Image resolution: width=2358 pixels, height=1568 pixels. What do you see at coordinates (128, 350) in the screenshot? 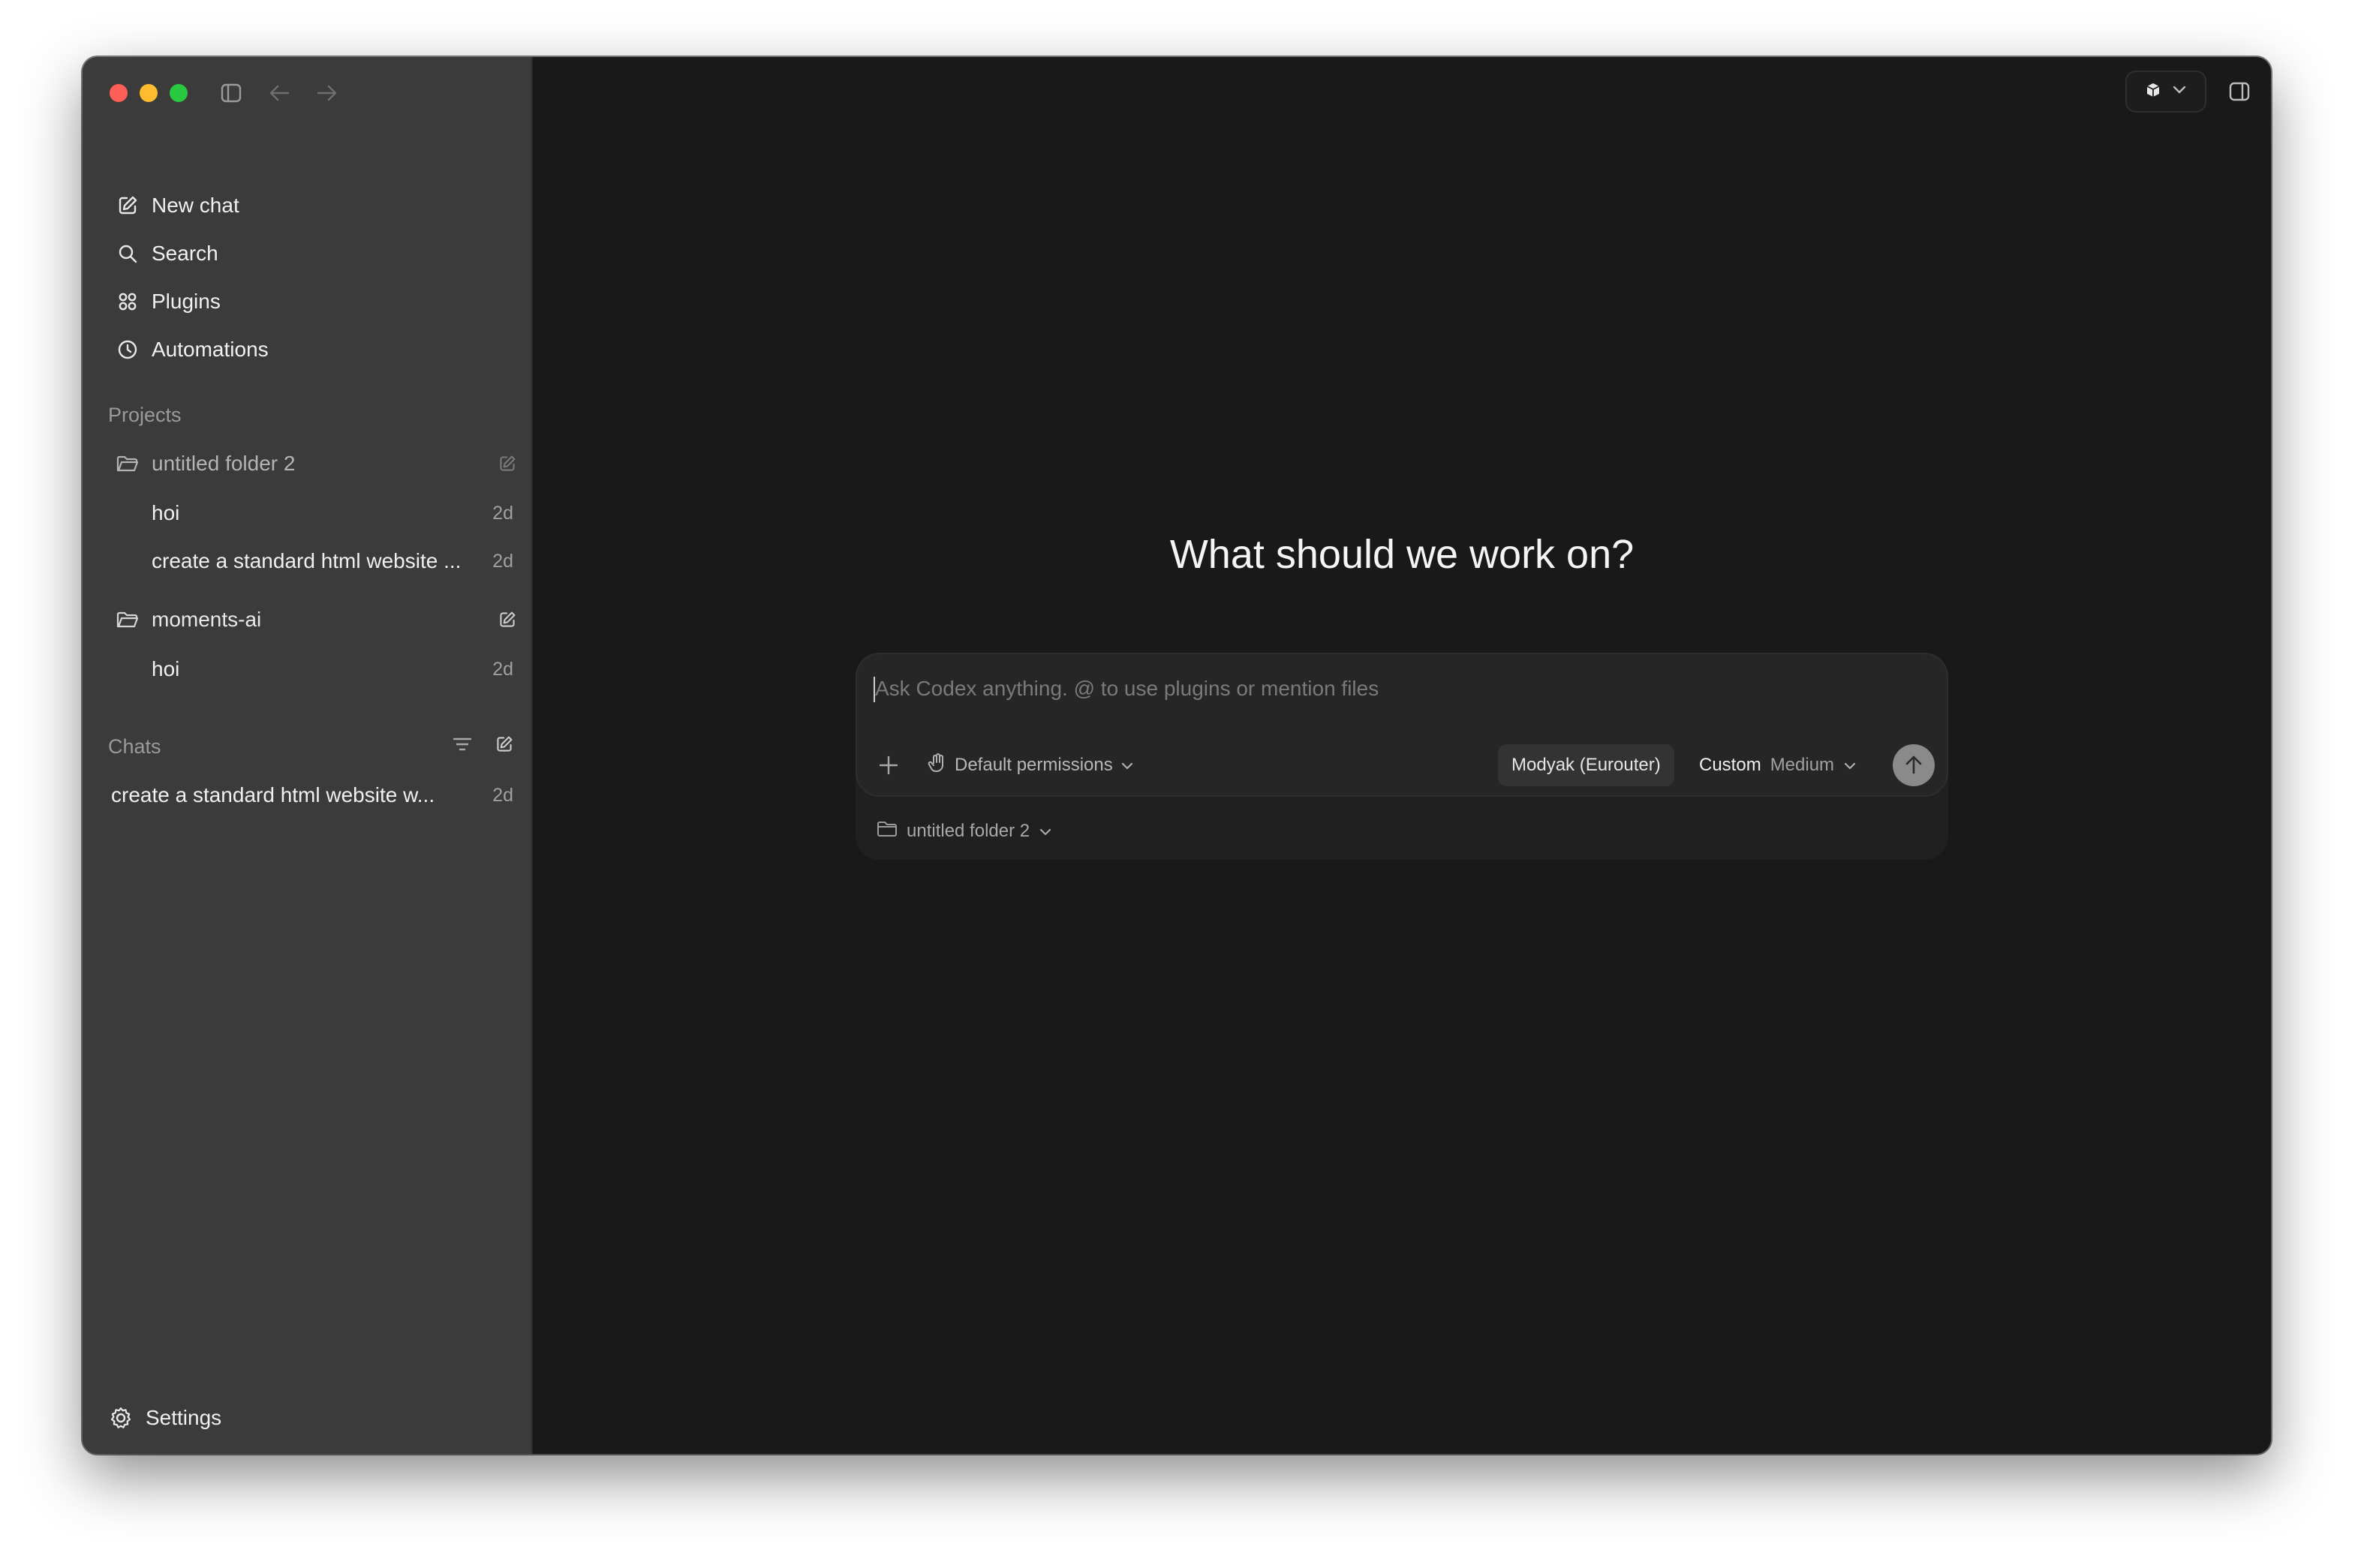
I see `clock-icon` at bounding box center [128, 350].